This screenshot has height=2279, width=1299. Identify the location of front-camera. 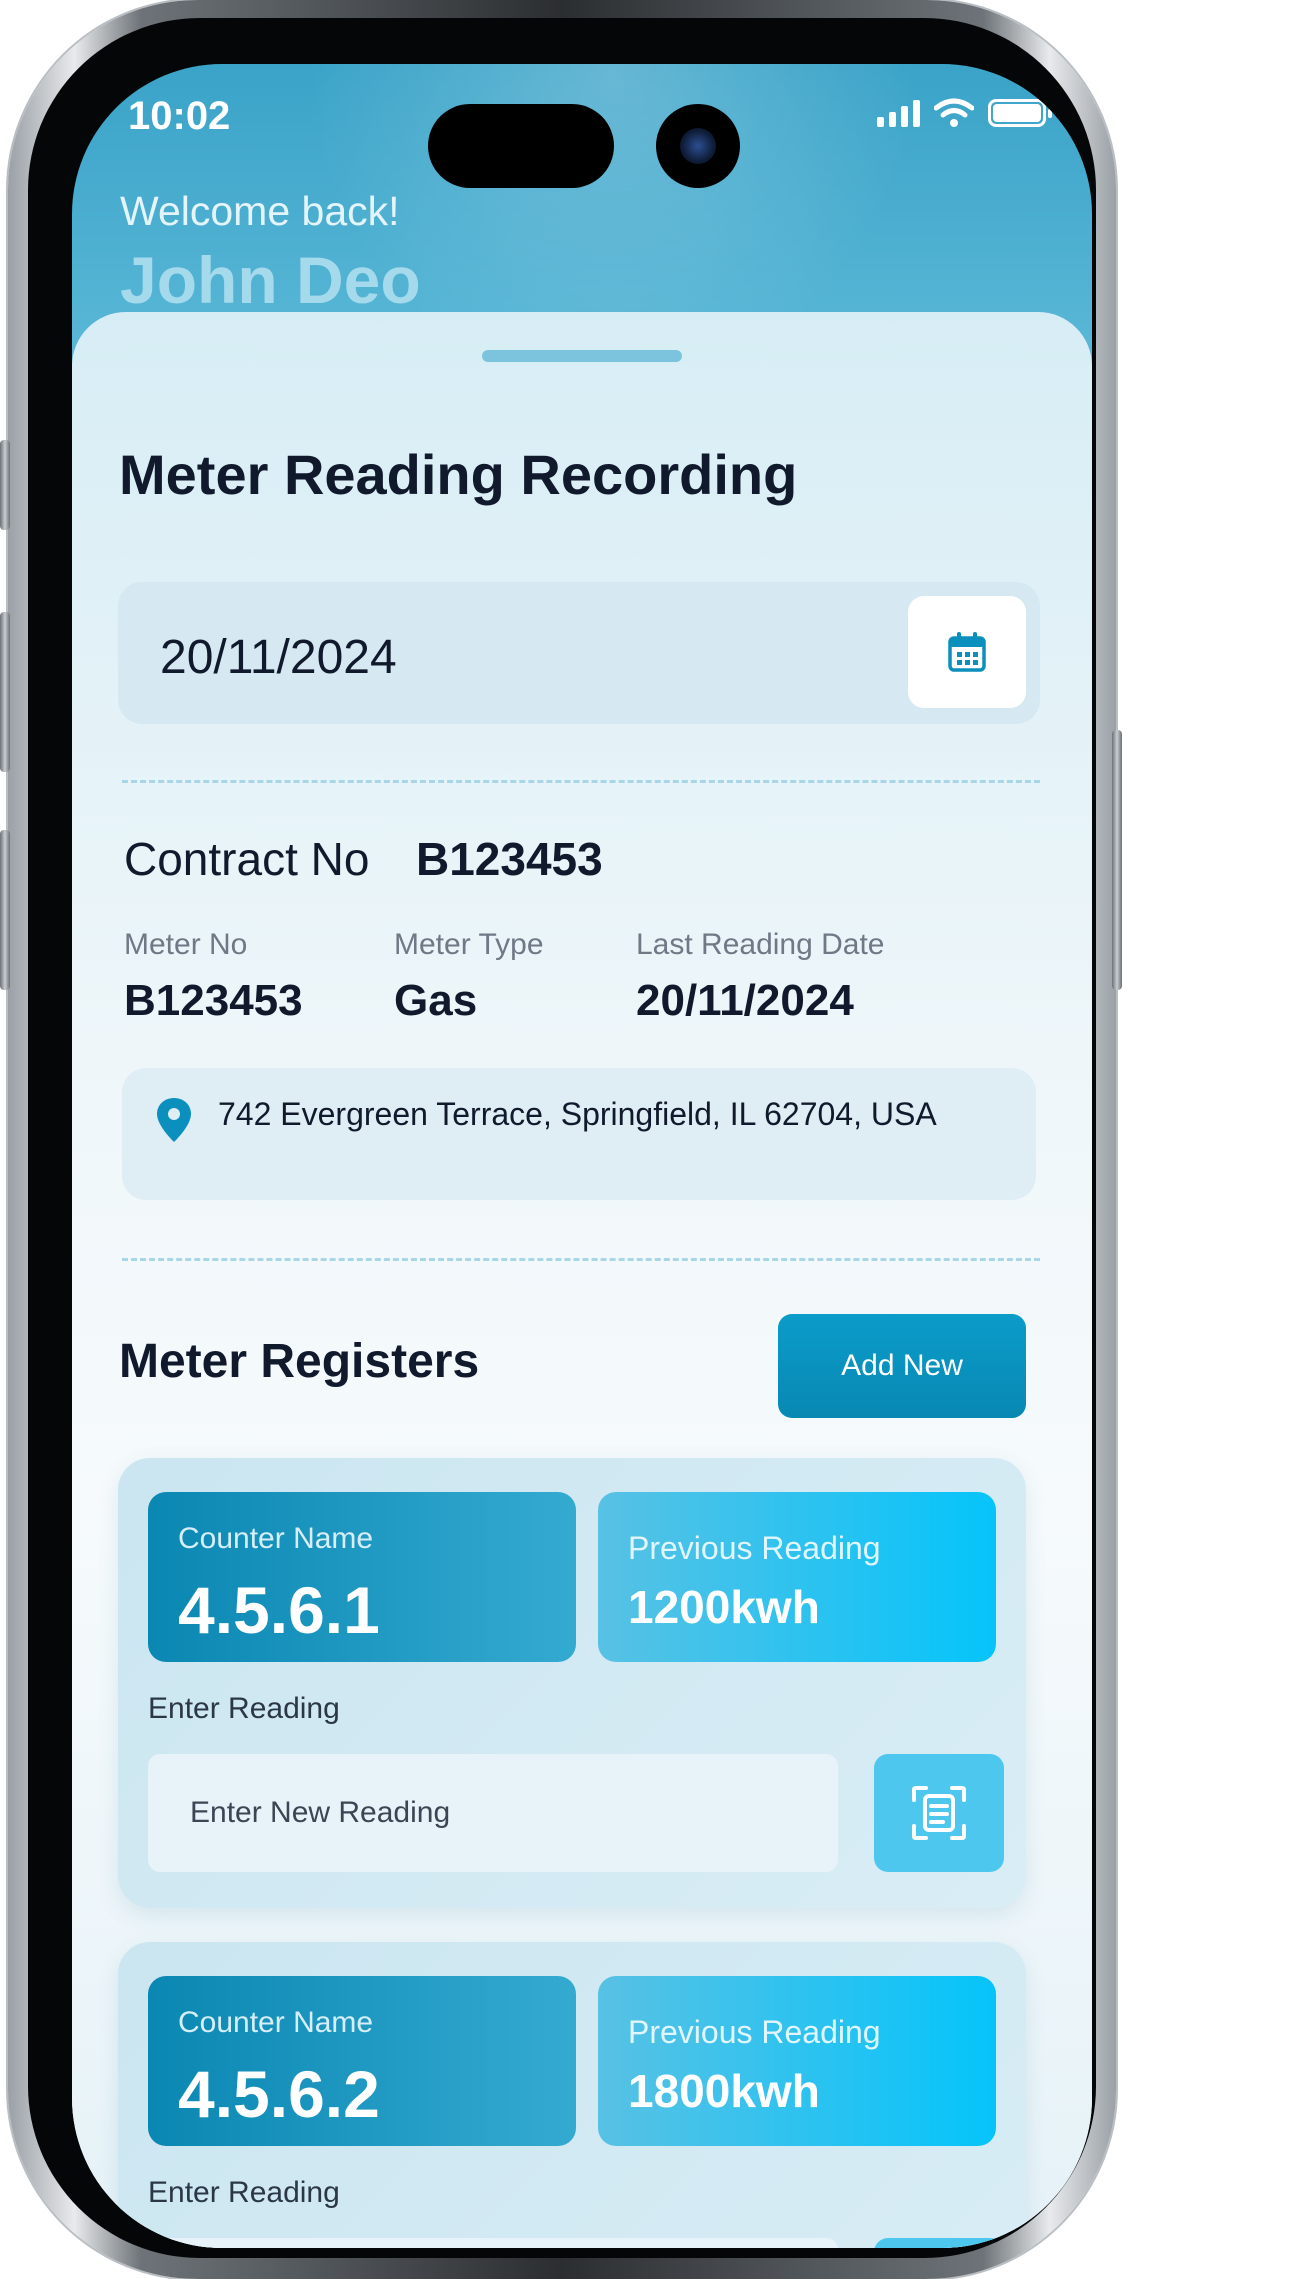
(698, 146).